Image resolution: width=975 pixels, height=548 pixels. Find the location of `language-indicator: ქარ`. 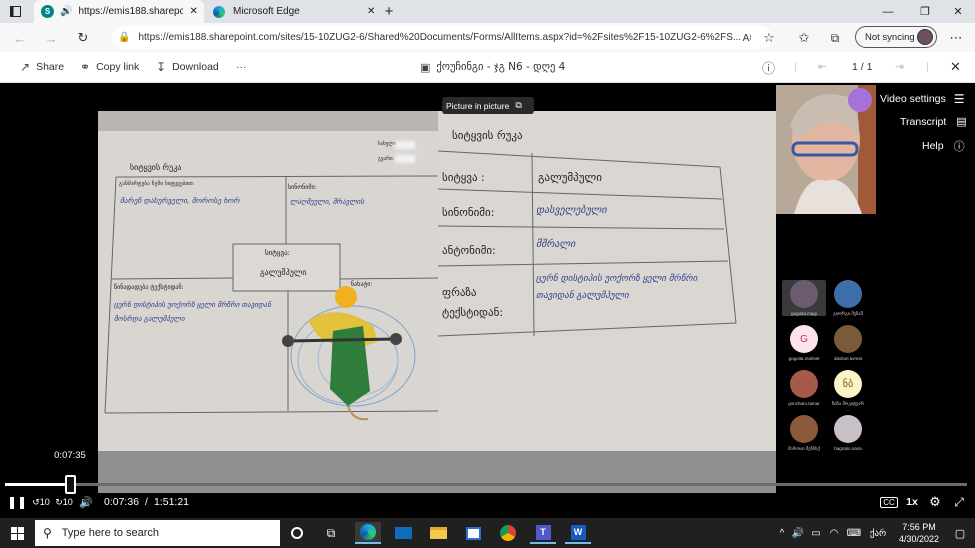

language-indicator: ქარ is located at coordinates (878, 533).